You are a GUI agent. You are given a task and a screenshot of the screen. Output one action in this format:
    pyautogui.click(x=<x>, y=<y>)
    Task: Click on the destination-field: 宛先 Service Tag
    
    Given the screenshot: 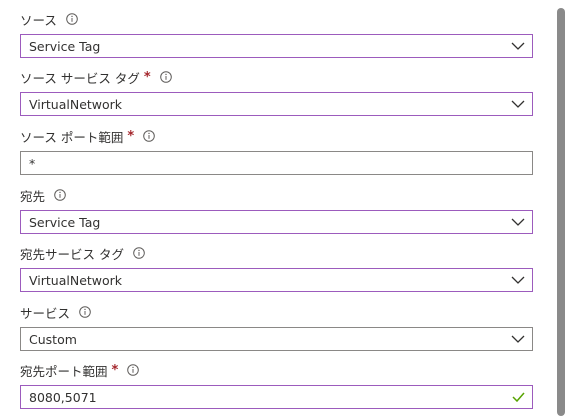 What is the action you would take?
    pyautogui.click(x=276, y=210)
    